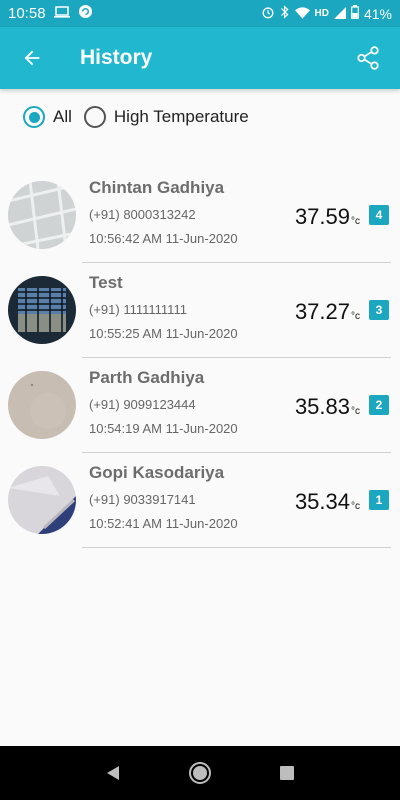  I want to click on contact-phone: (+91) 9099123444, so click(142, 404).